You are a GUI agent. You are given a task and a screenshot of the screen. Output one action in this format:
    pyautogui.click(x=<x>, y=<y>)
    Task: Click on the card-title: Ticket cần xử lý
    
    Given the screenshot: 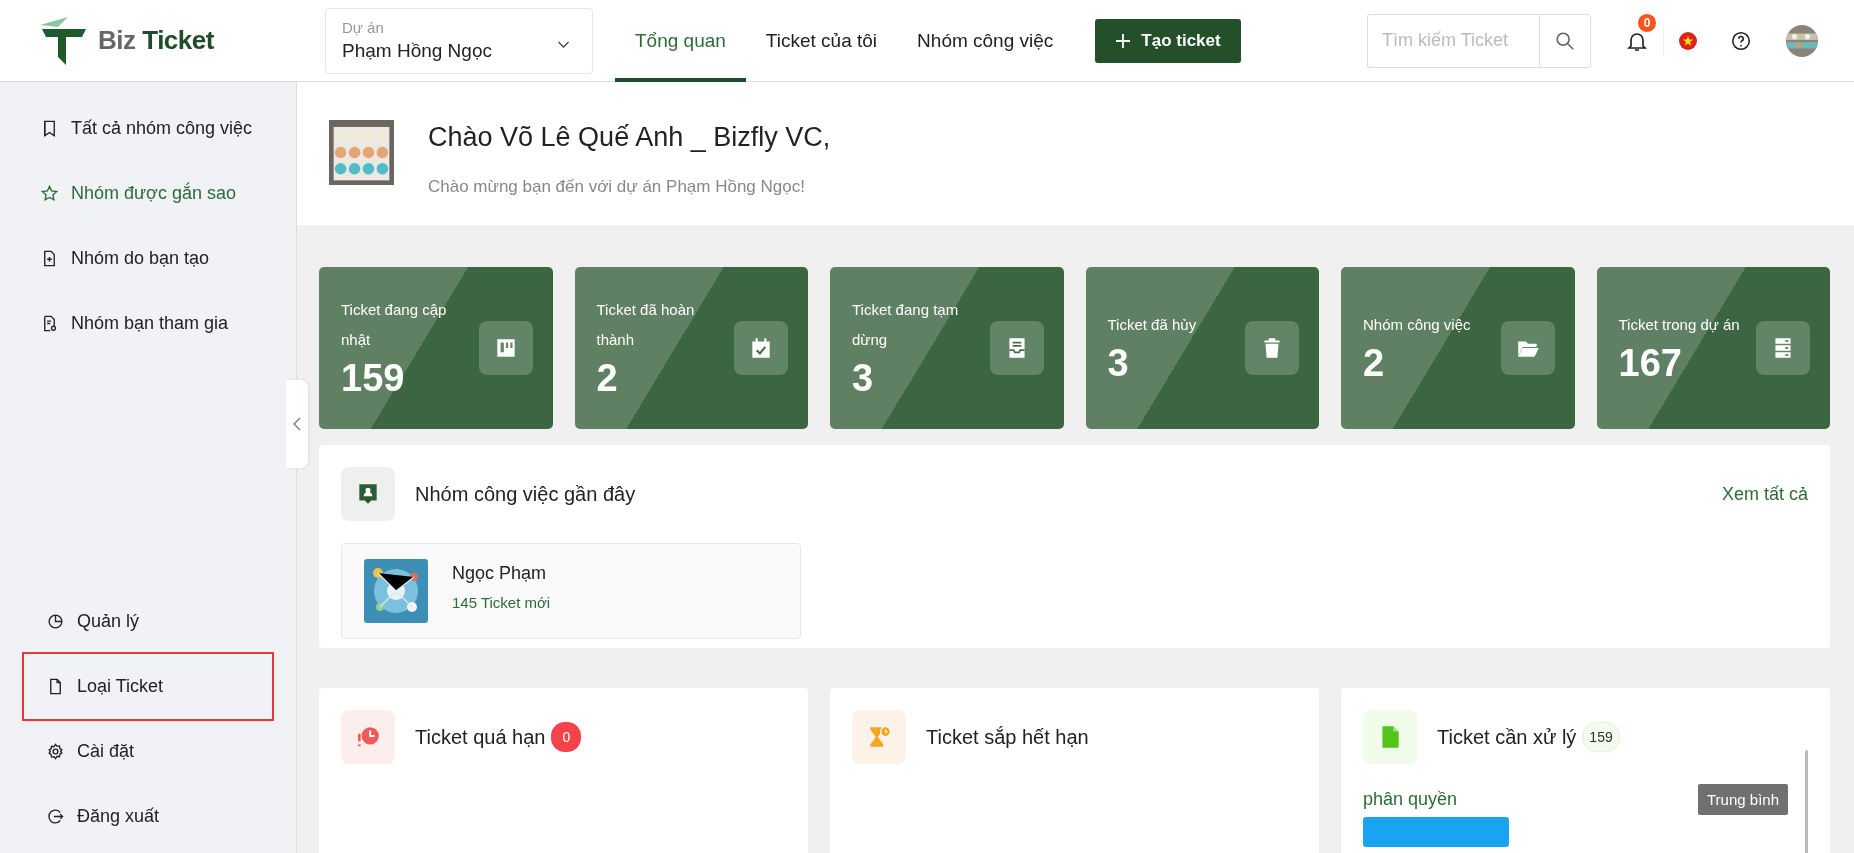 What is the action you would take?
    pyautogui.click(x=1507, y=737)
    